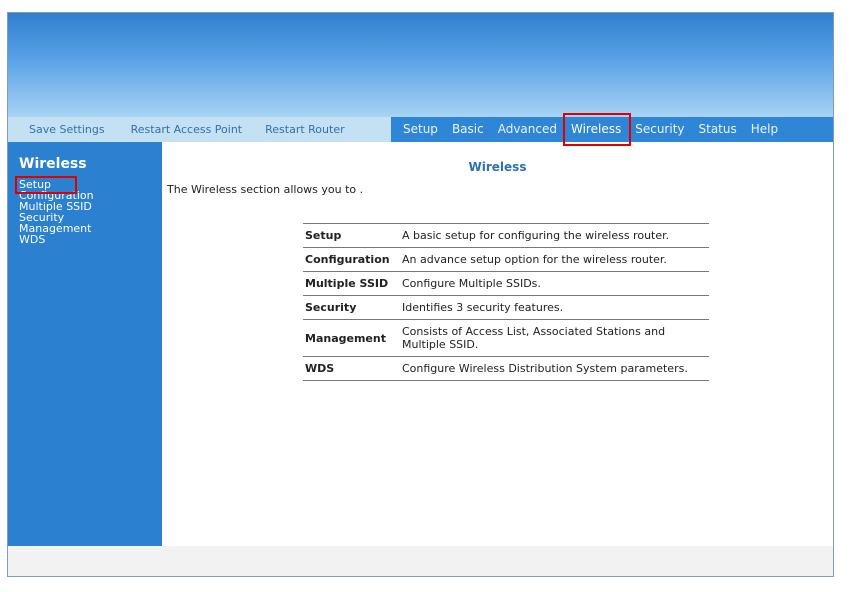 The image size is (861, 592). Describe the element at coordinates (659, 129) in the screenshot. I see `tab-security: Security` at that location.